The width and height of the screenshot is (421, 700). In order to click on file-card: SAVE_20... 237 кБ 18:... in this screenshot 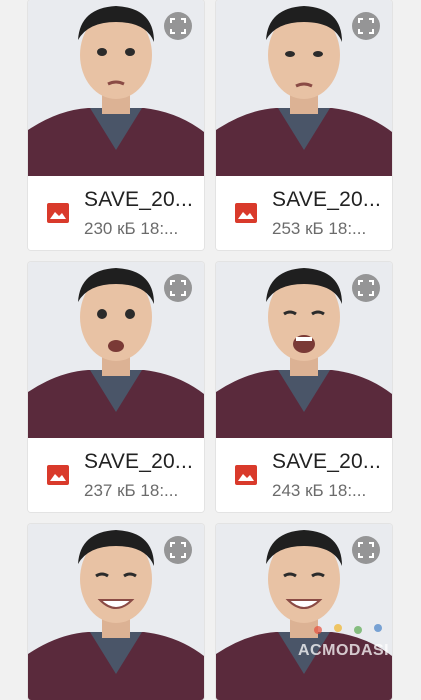, I will do `click(116, 387)`.